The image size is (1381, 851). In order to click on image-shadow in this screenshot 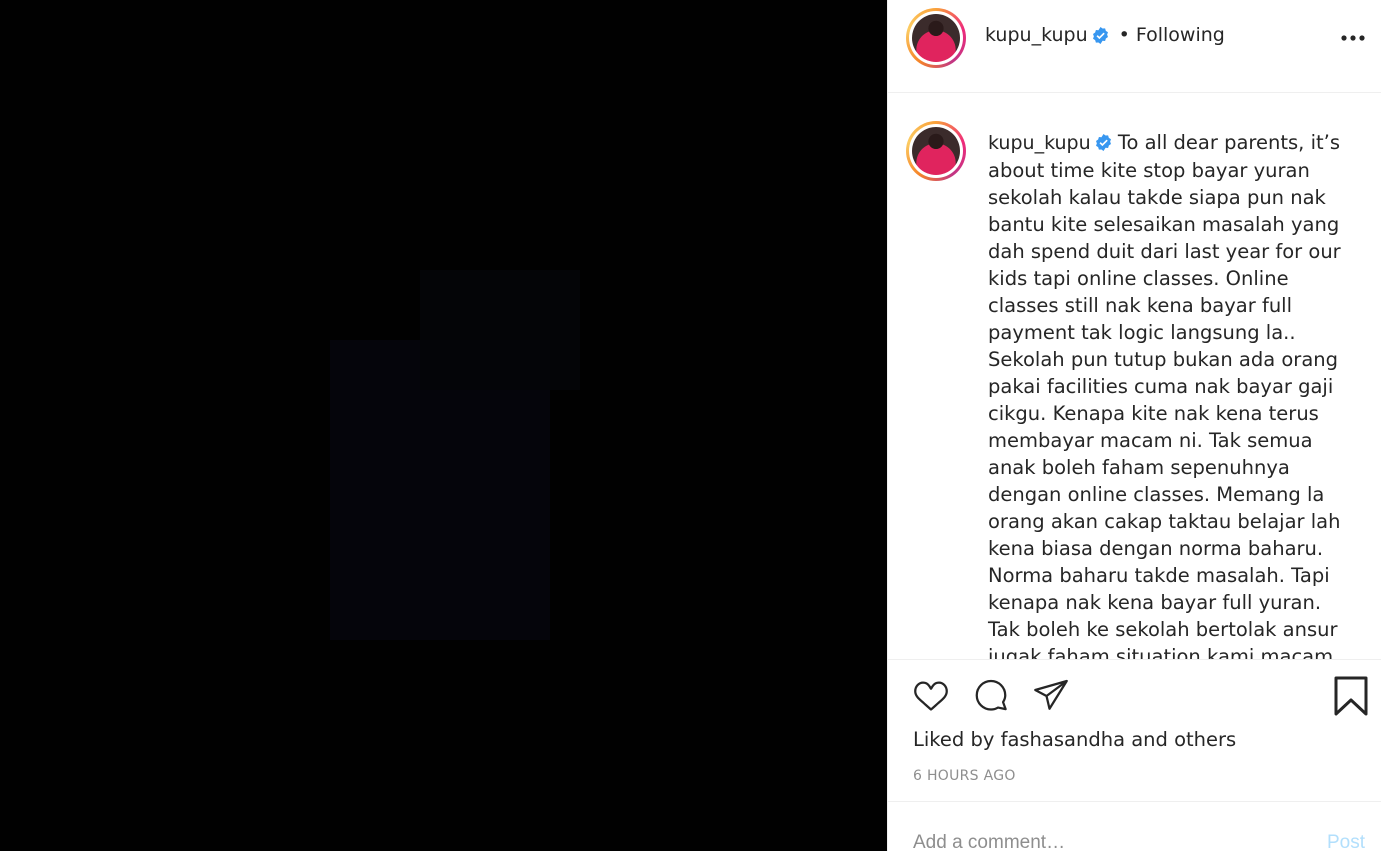, I will do `click(500, 330)`.